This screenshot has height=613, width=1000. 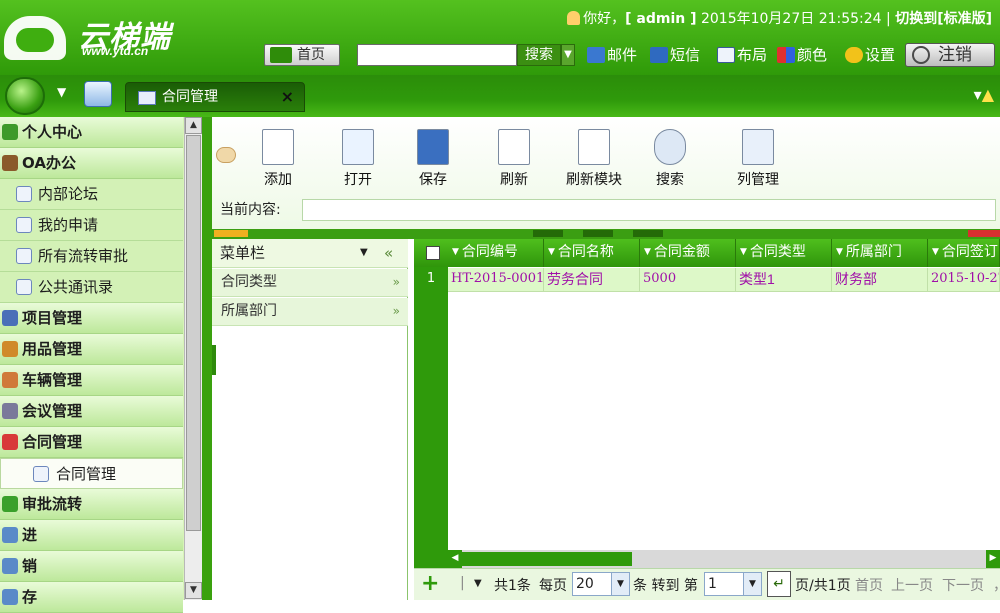 What do you see at coordinates (964, 280) in the screenshot?
I see `table-cell: 2015-10-27` at bounding box center [964, 280].